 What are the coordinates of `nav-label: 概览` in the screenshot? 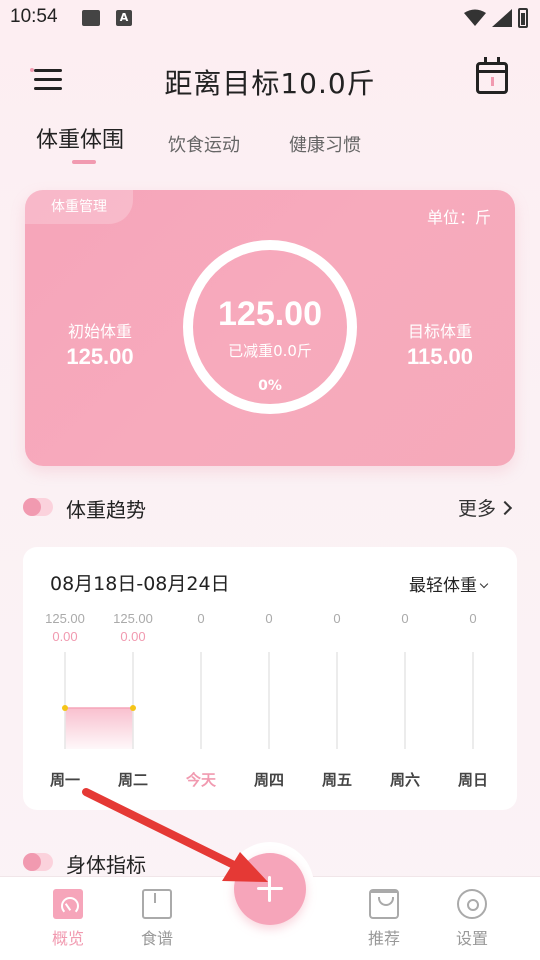 It's located at (67, 938).